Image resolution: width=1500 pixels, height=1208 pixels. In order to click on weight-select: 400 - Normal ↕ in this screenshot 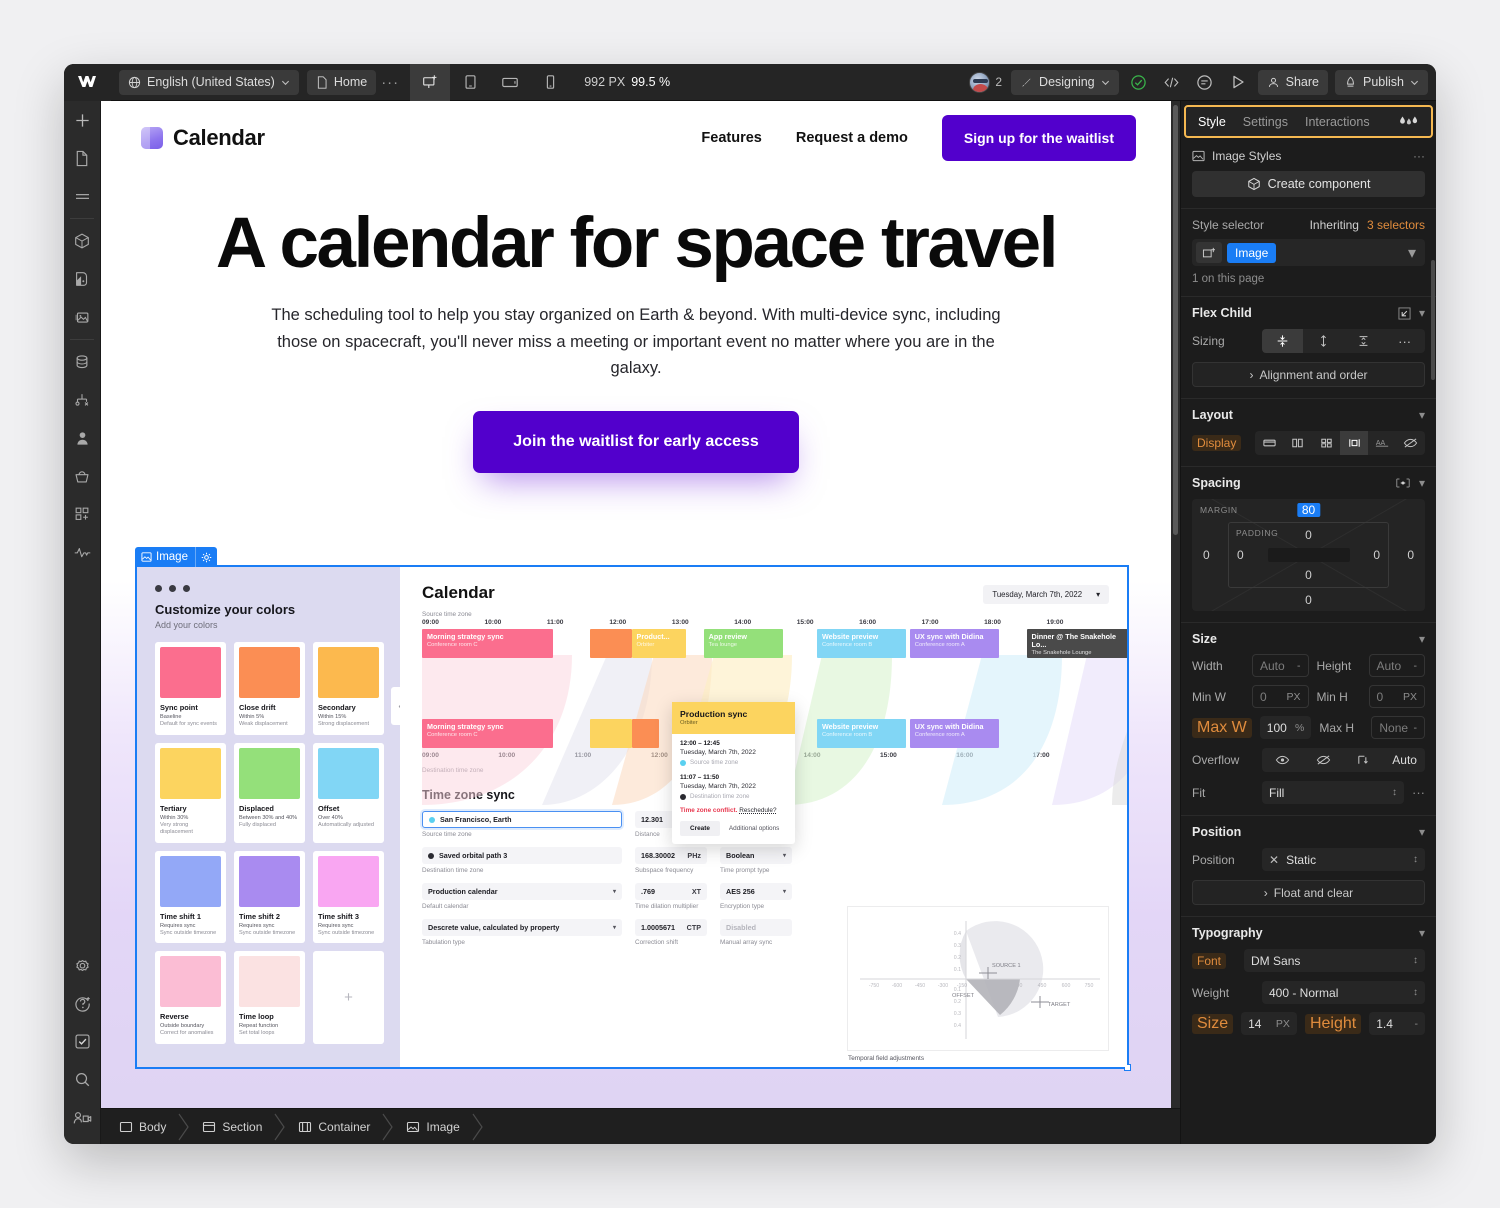, I will do `click(1343, 992)`.